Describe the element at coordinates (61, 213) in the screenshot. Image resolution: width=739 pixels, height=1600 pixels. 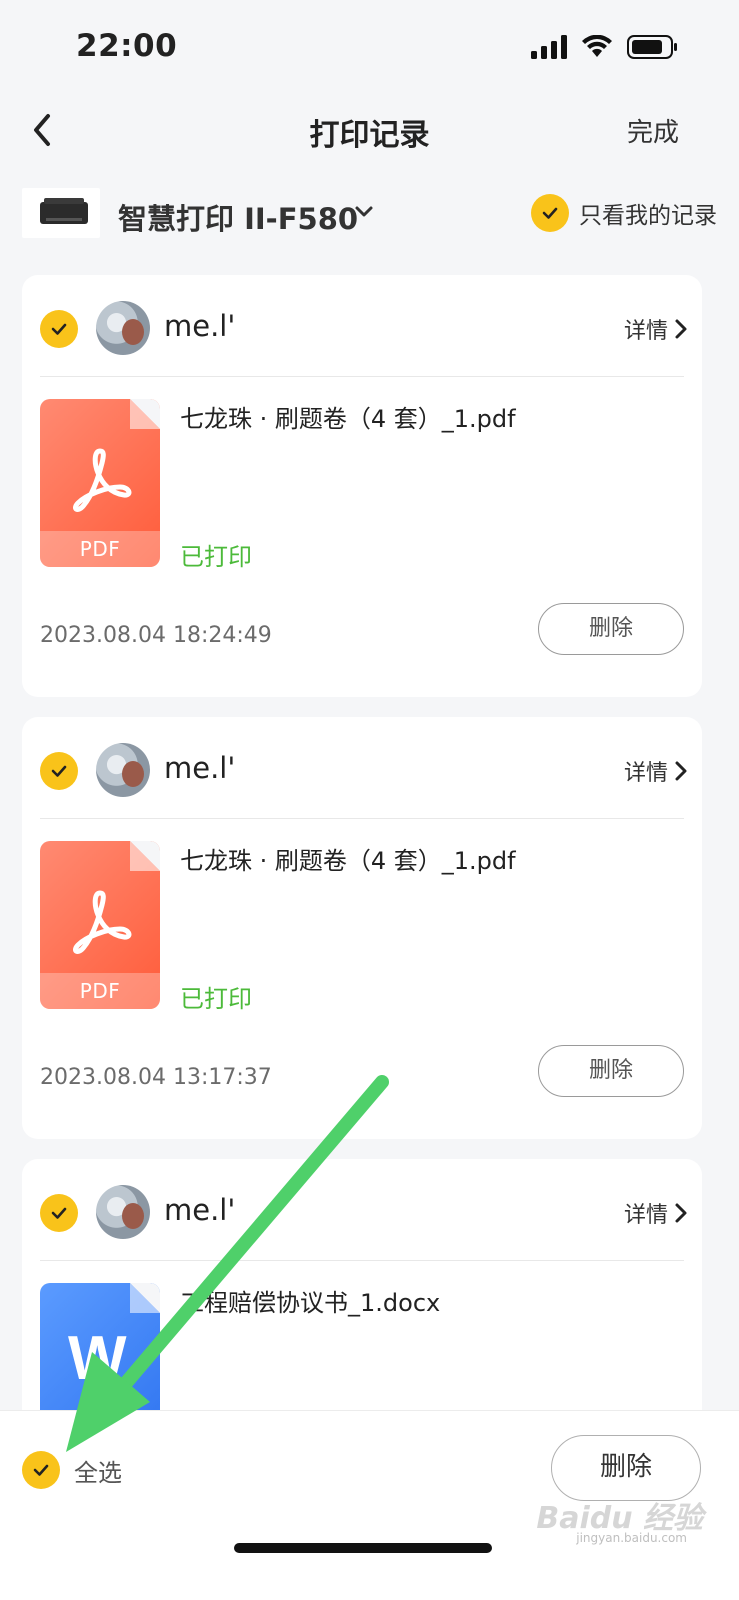
I see `printer-image` at that location.